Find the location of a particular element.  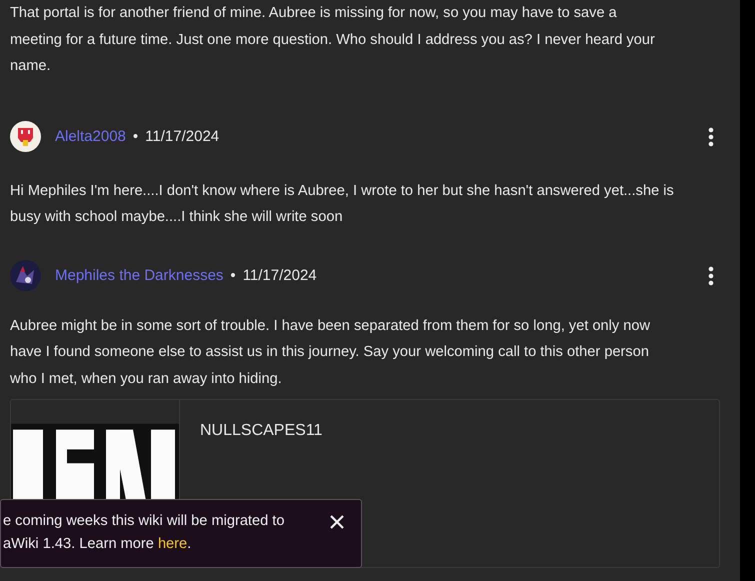

here-link: here is located at coordinates (173, 544).